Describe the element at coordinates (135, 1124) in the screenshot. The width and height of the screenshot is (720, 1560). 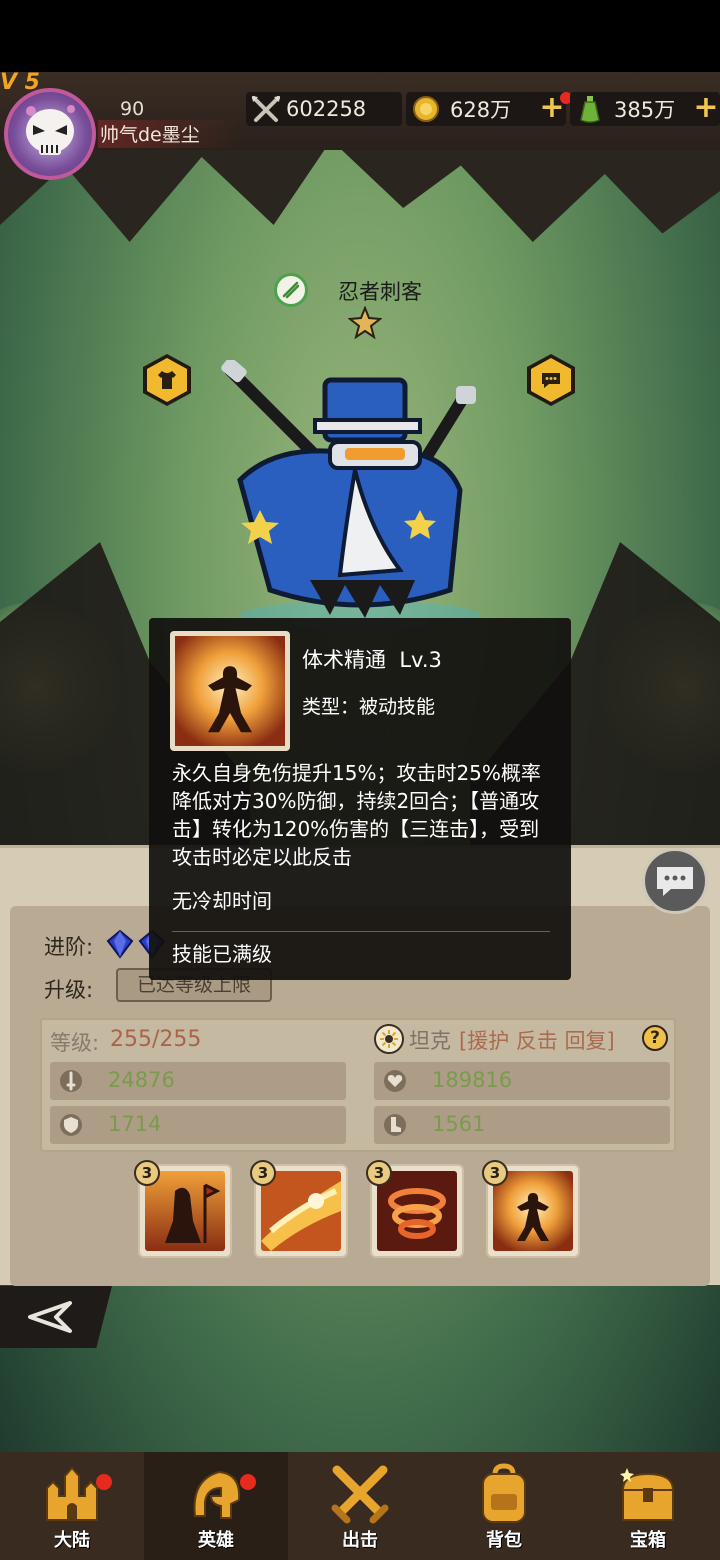
I see `defense-value: 1714` at that location.